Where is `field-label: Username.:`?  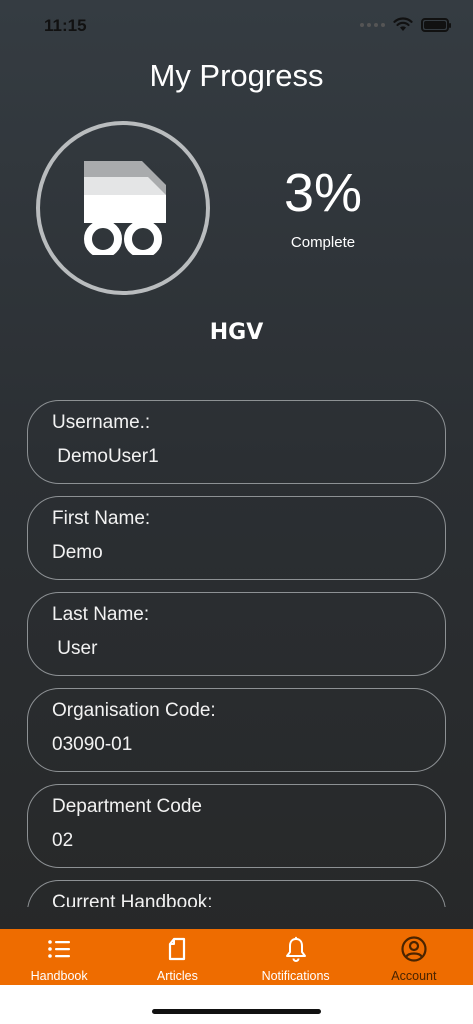
field-label: Username.: is located at coordinates (101, 422).